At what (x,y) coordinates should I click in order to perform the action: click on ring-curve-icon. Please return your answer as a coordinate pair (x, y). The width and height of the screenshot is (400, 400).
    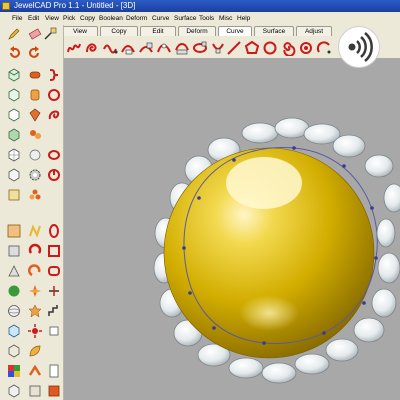
    Looking at the image, I should click on (306, 48).